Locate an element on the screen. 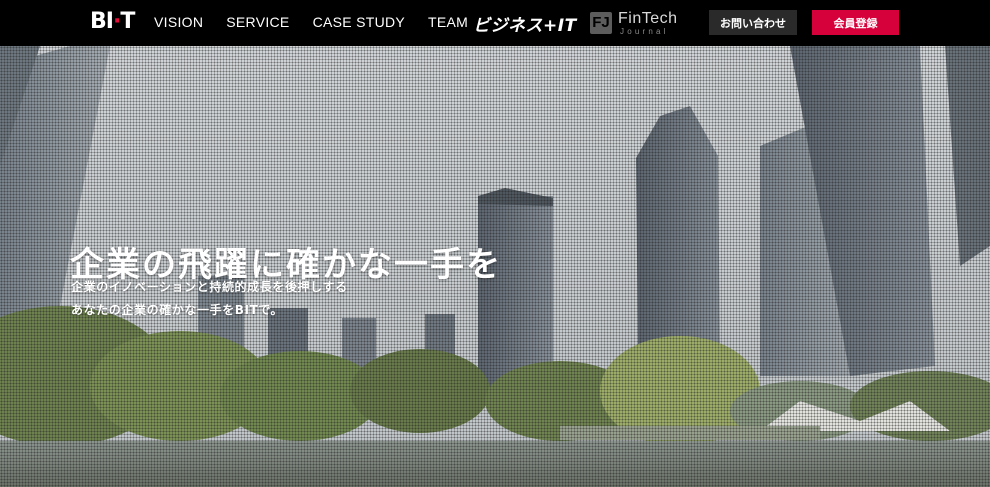 The height and width of the screenshot is (487, 990). hero-subtitle-line1: 企業のイノベーションと持続的成長を後押しする is located at coordinates (209, 287).